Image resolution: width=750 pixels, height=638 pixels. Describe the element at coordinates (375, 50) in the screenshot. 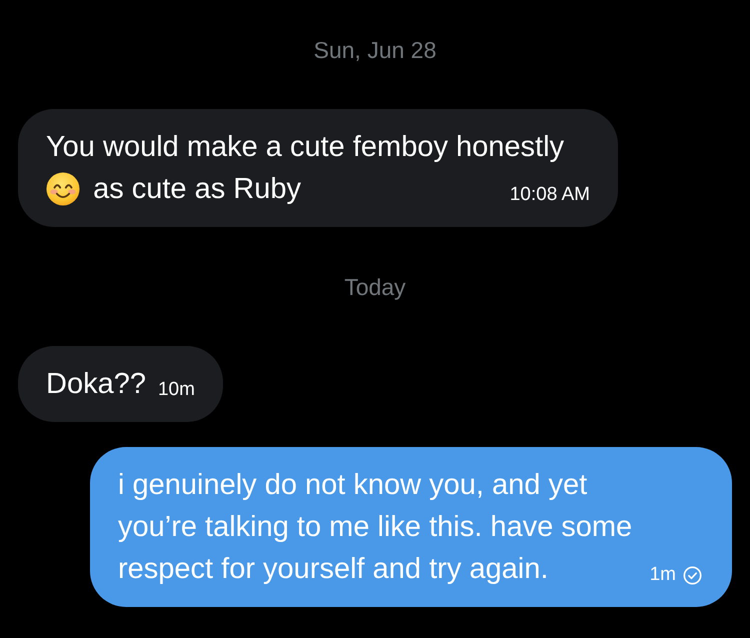

I see `date-separator: Sun, Jun 28` at that location.